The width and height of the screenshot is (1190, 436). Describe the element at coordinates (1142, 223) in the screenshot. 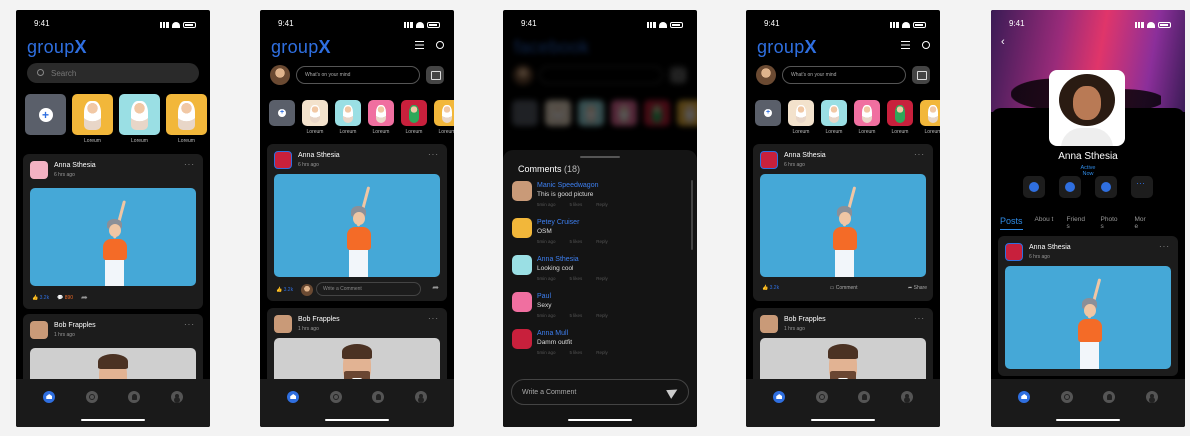

I see `tab-more: Mor e` at that location.